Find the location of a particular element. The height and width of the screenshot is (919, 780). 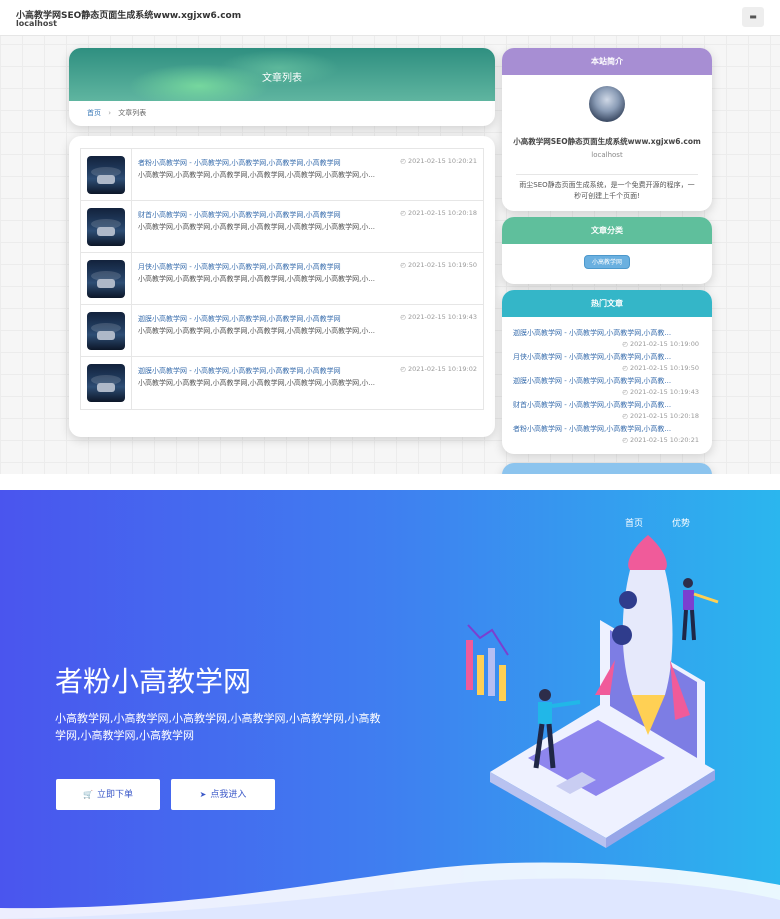

enter-button: ➤ 点我进入 is located at coordinates (223, 794).